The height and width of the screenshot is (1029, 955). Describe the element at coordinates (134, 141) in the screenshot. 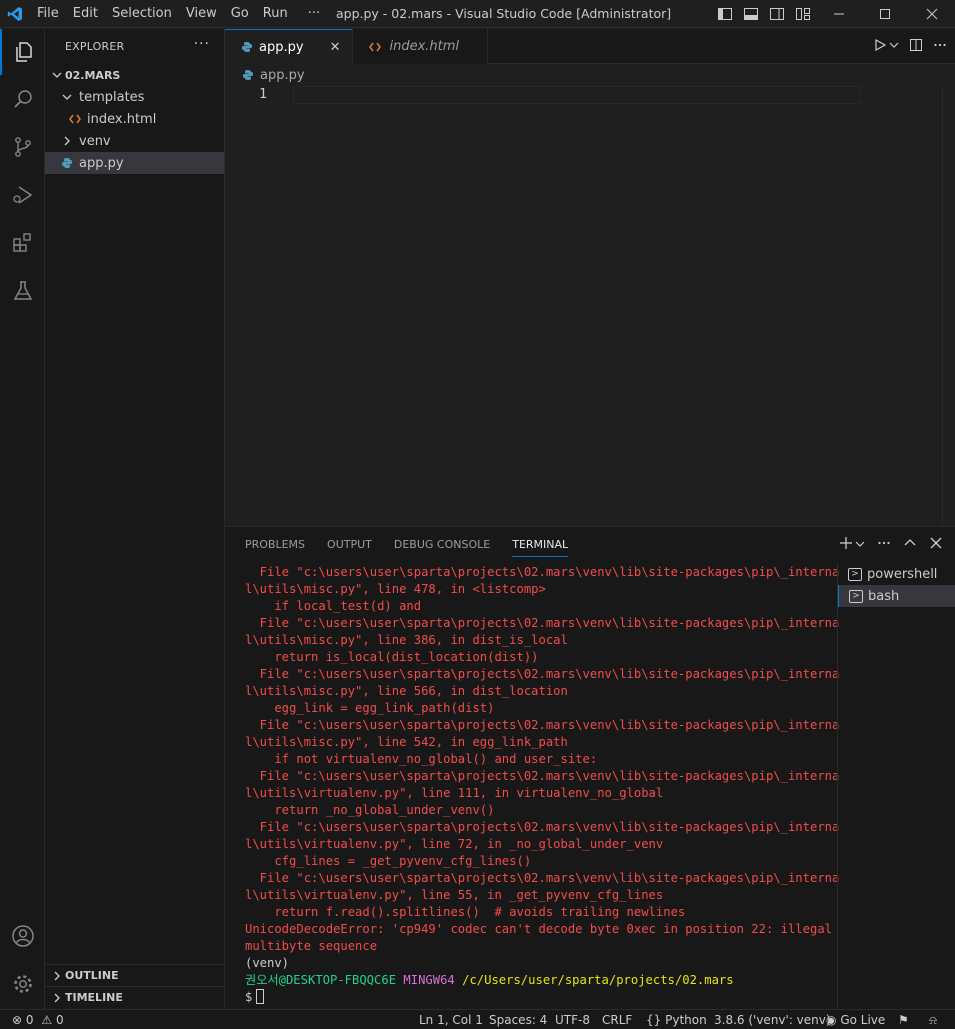

I see `tree-folder-venv: venv` at that location.